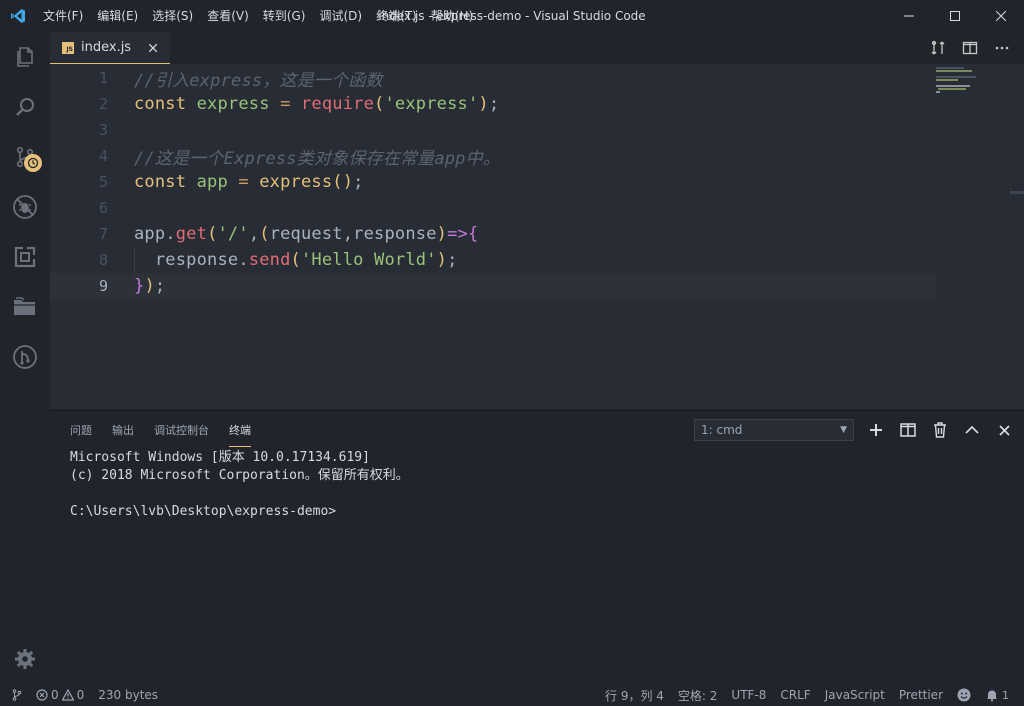  What do you see at coordinates (103, 130) in the screenshot?
I see `line-number: 3` at bounding box center [103, 130].